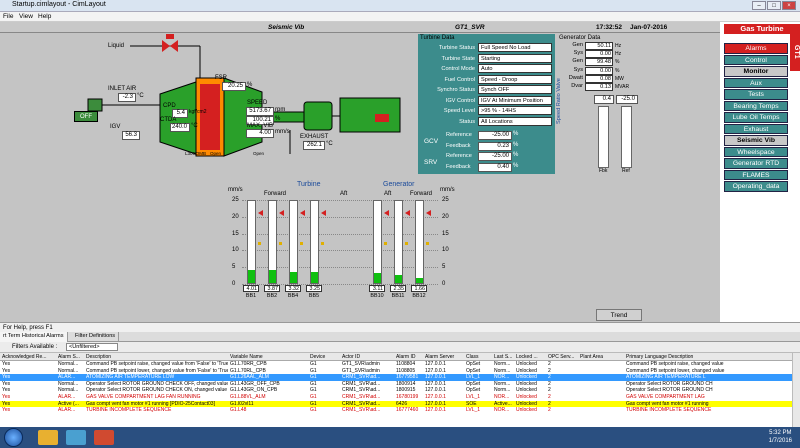  What do you see at coordinates (302, 213) in the screenshot?
I see `alarm-setpoint-marker-icon` at bounding box center [302, 213].